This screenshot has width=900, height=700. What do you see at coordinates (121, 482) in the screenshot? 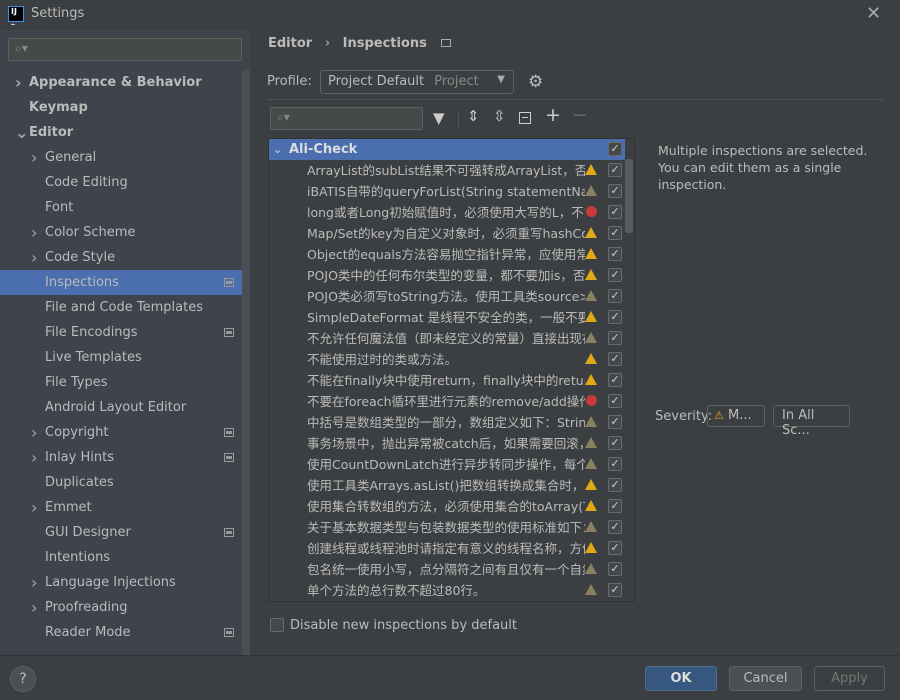
I see `sidebar-item-duplicates: Duplicates` at bounding box center [121, 482].